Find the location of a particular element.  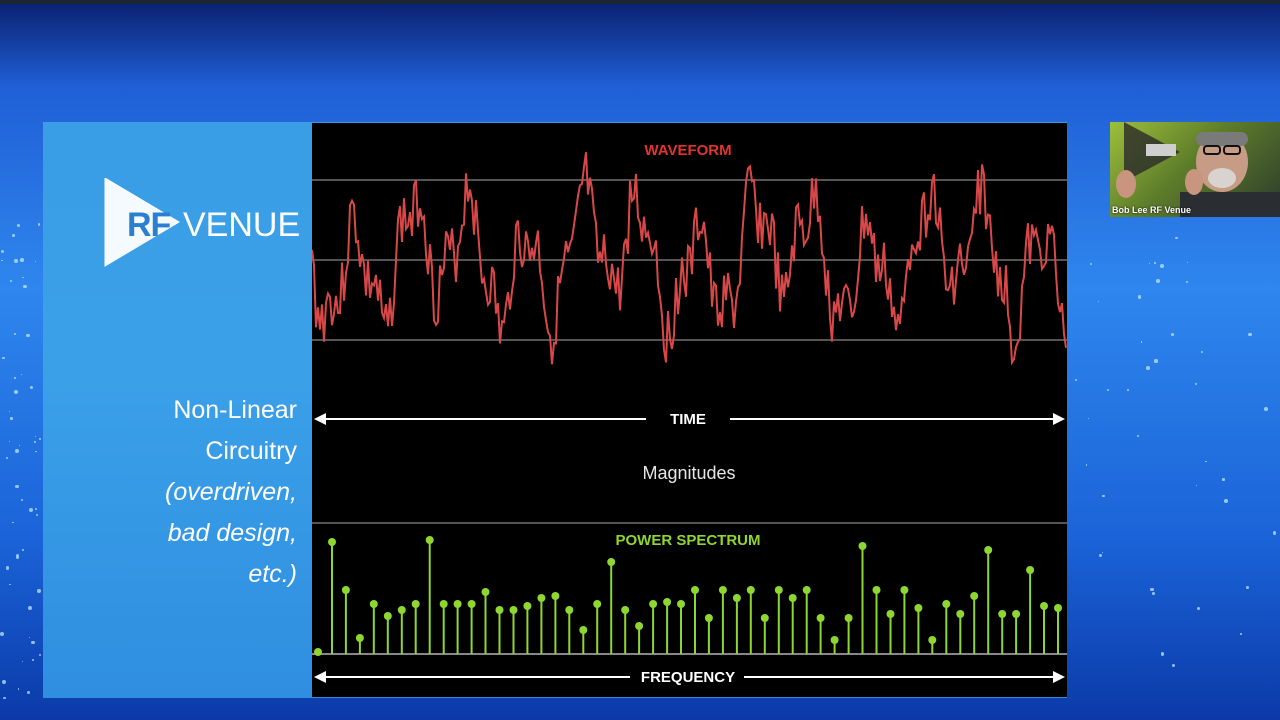

frequency-arrow-left-head is located at coordinates (320, 677).